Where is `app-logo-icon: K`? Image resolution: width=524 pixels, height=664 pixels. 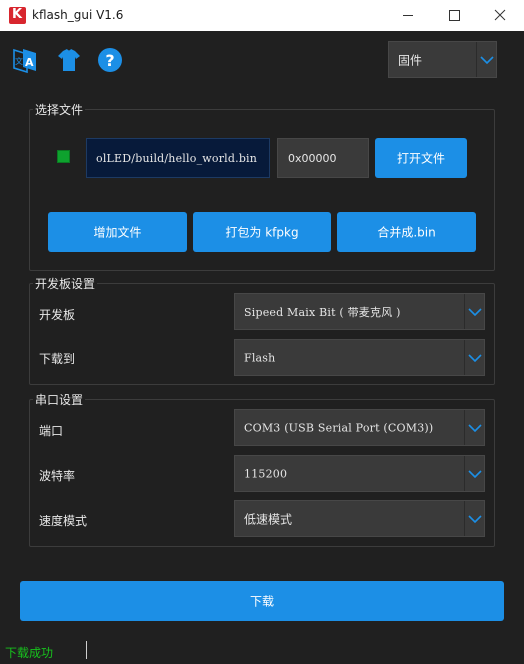
app-logo-icon: K is located at coordinates (17, 15).